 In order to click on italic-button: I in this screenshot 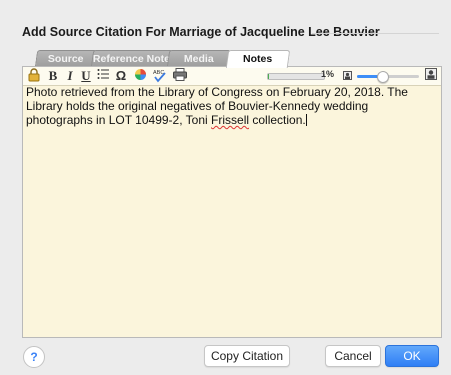, I will do `click(70, 76)`.